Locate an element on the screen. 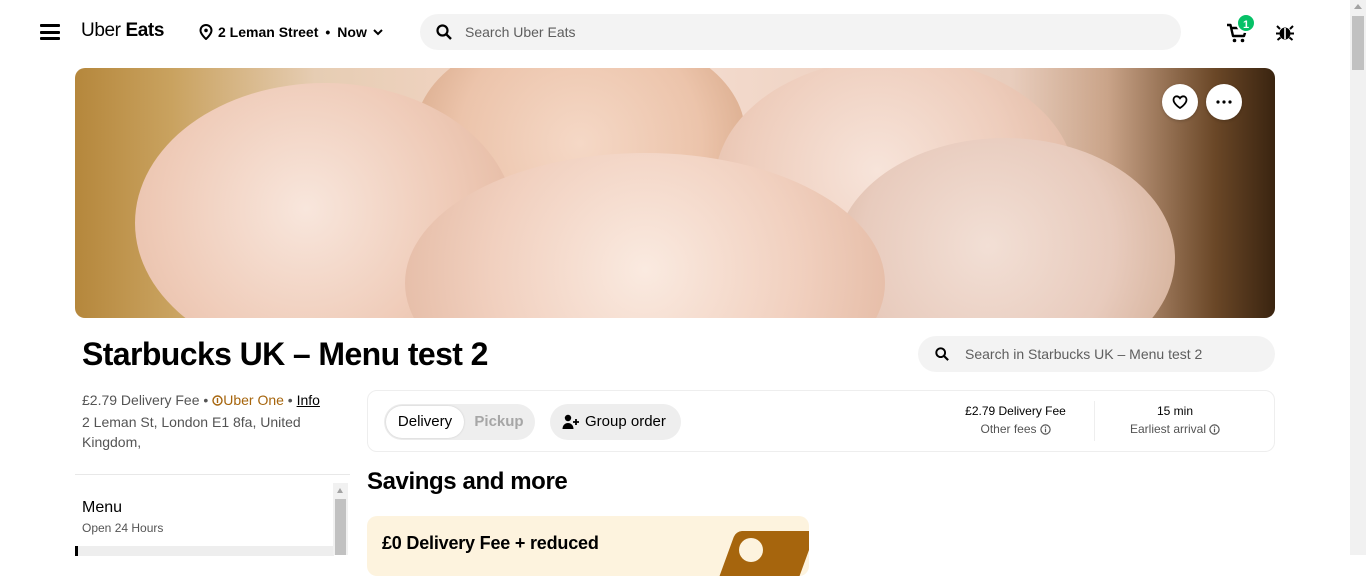 This screenshot has width=1366, height=576. promo-text: £0 Delivery Fee + reduced is located at coordinates (490, 543).